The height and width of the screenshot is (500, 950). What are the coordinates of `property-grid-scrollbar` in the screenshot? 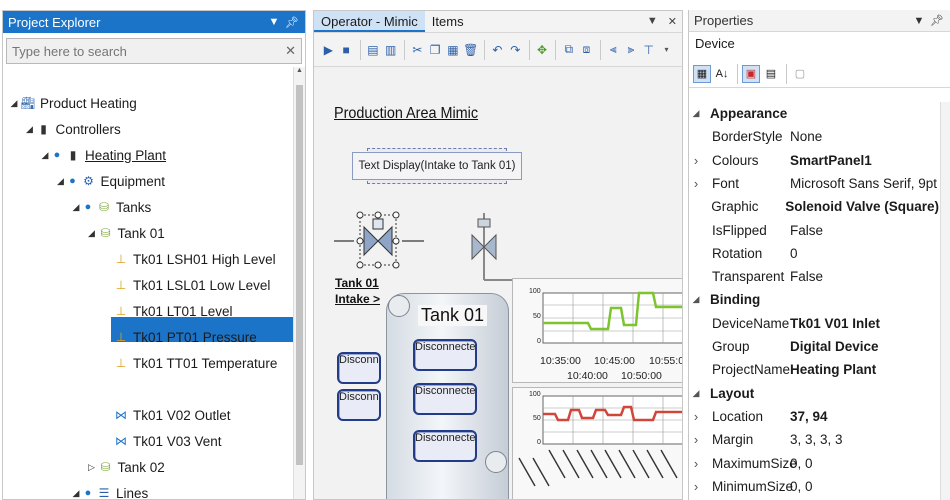 It's located at (945, 301).